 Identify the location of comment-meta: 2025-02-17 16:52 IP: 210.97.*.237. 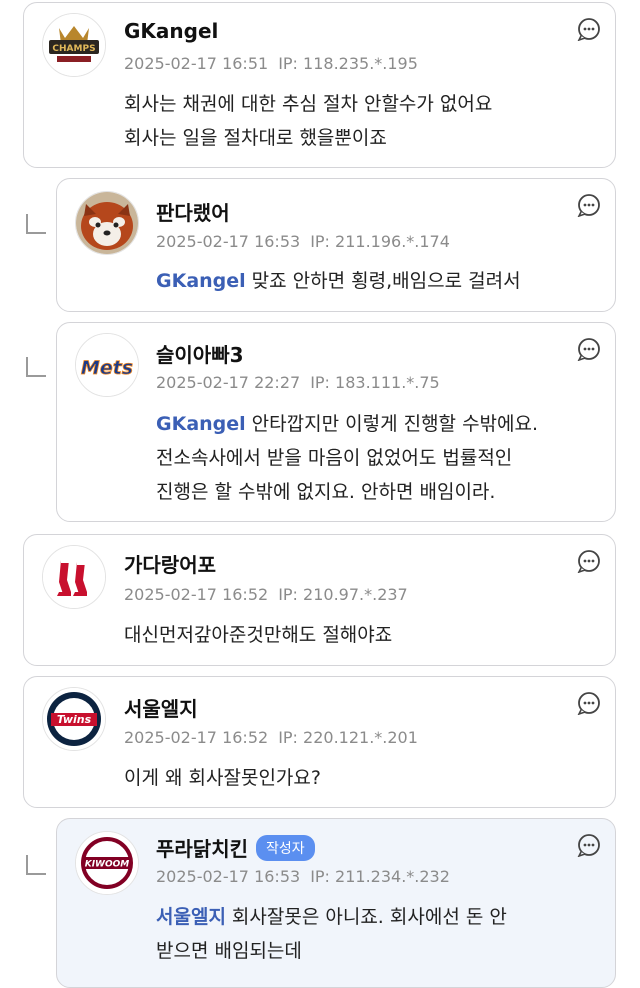
(266, 594).